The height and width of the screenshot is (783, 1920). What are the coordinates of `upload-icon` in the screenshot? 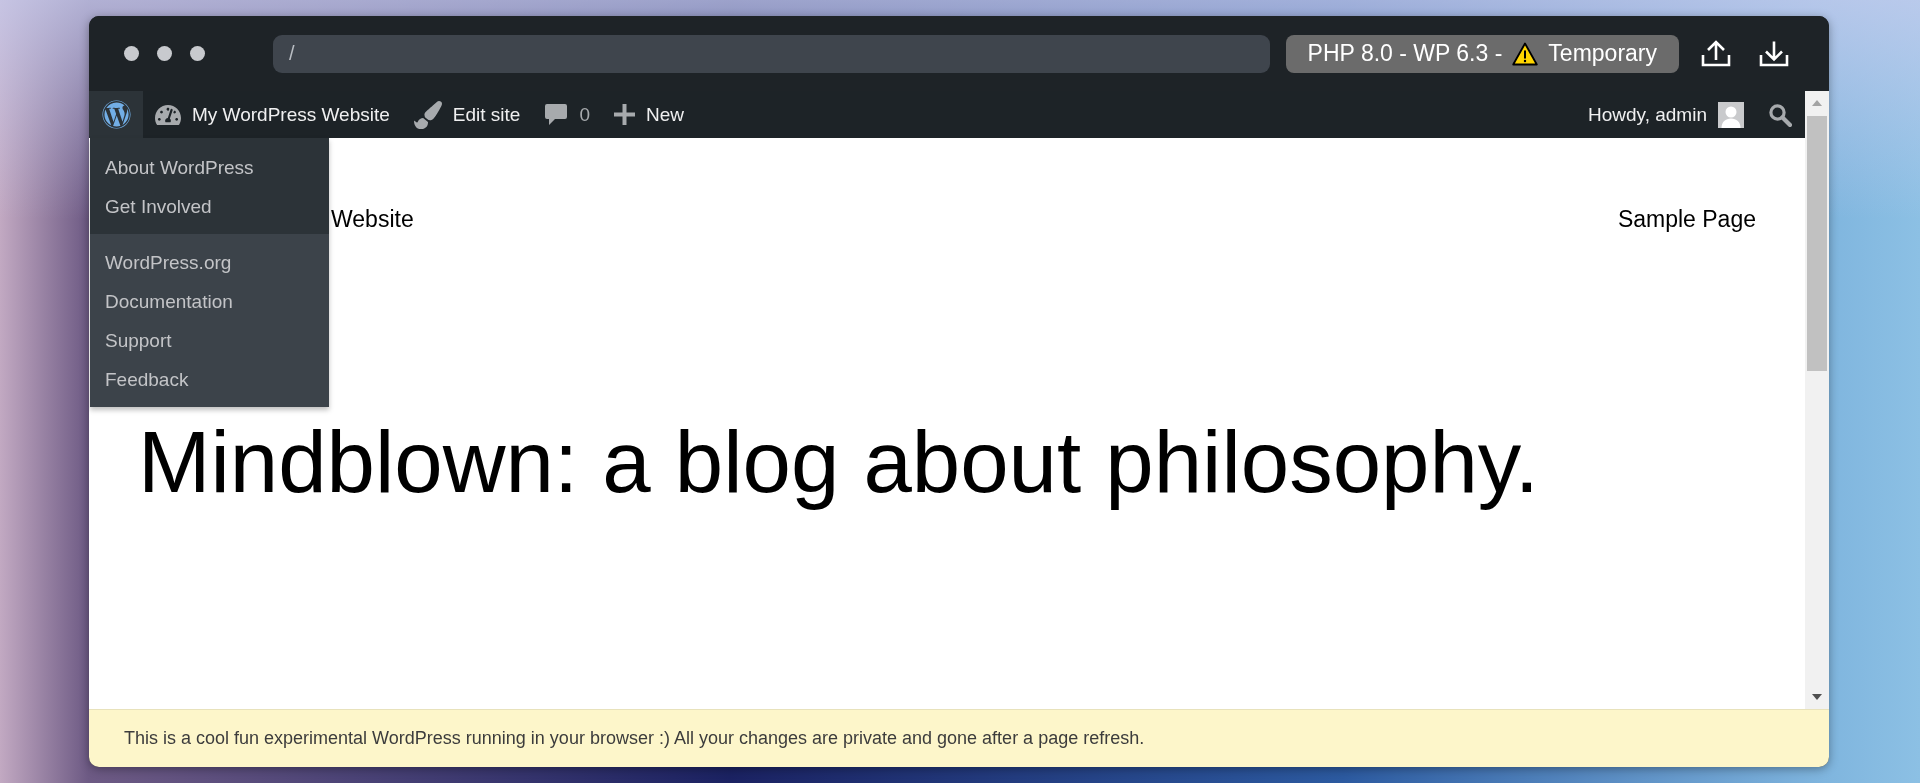 It's located at (1716, 53).